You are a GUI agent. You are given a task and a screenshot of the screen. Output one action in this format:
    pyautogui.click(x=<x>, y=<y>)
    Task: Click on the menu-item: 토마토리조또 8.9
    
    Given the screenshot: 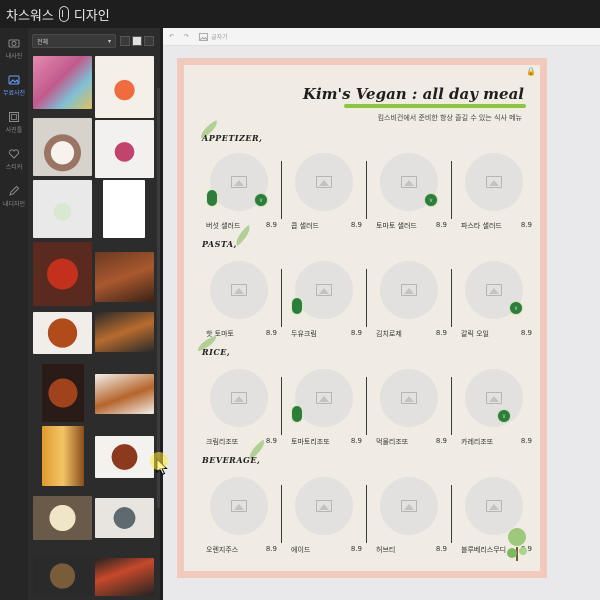 What is the action you would take?
    pyautogui.click(x=323, y=419)
    